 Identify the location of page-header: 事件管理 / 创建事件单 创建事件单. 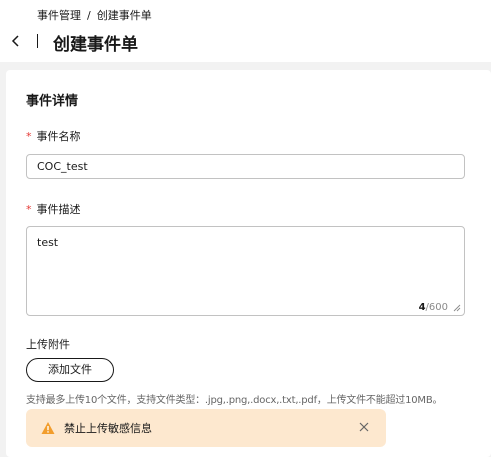
(245, 31).